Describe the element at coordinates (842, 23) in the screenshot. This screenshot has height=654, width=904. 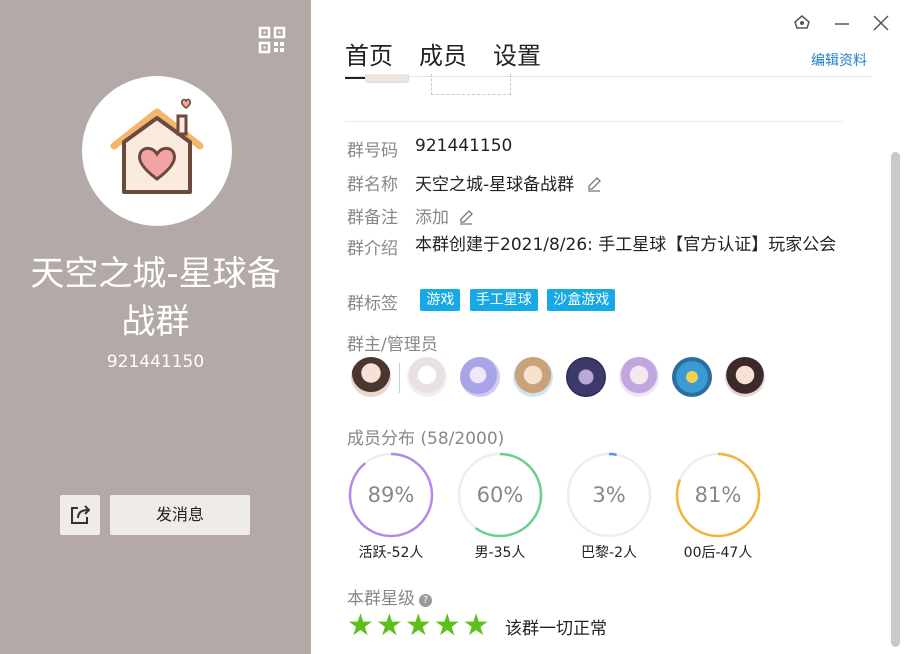
I see `minimize-icon` at that location.